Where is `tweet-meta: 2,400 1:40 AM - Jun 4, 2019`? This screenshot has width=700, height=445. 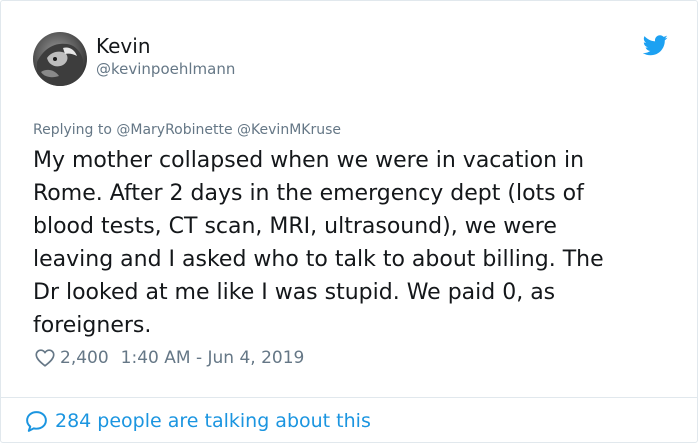
tweet-meta: 2,400 1:40 AM - Jun 4, 2019 is located at coordinates (169, 358).